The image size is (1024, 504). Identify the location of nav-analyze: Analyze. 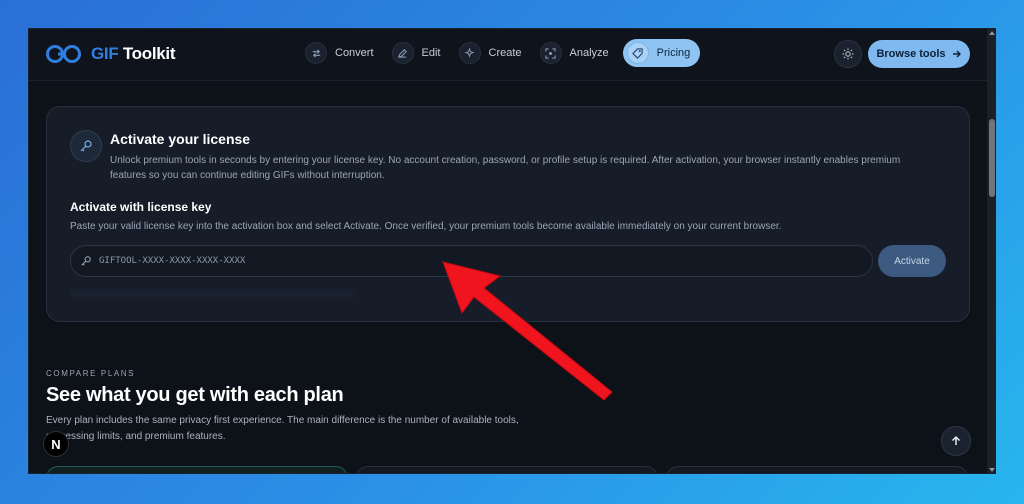
(577, 53).